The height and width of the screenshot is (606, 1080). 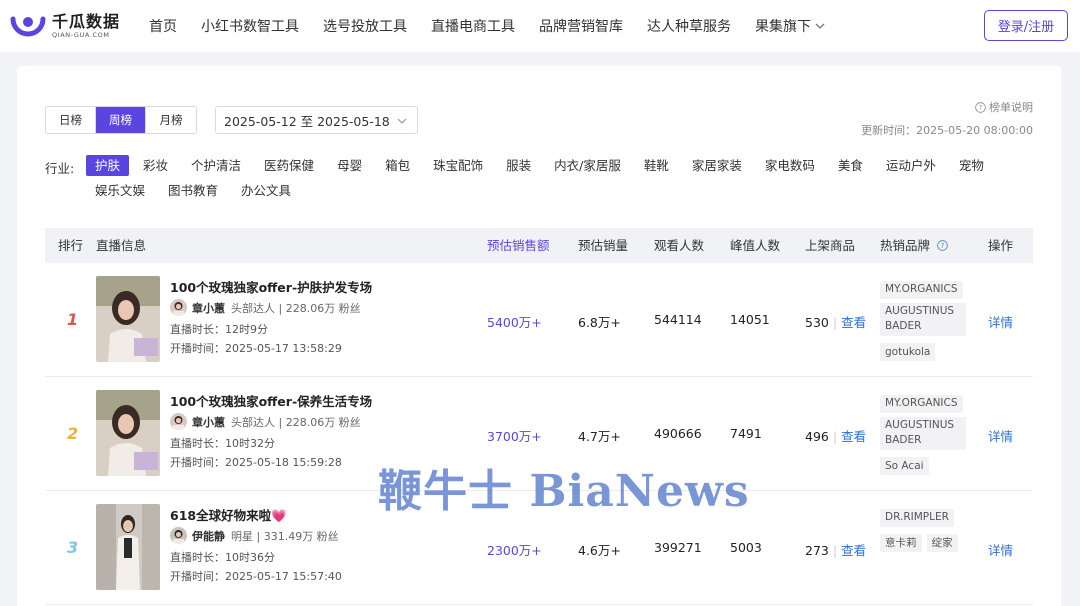 What do you see at coordinates (71, 120) in the screenshot?
I see `period-daily: 日榜` at bounding box center [71, 120].